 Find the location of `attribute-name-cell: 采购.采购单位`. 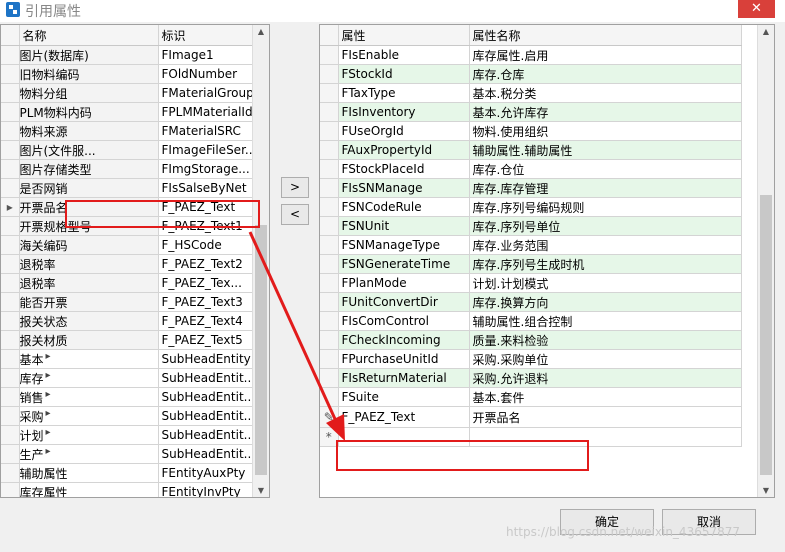

attribute-name-cell: 采购.采购单位 is located at coordinates (605, 359).